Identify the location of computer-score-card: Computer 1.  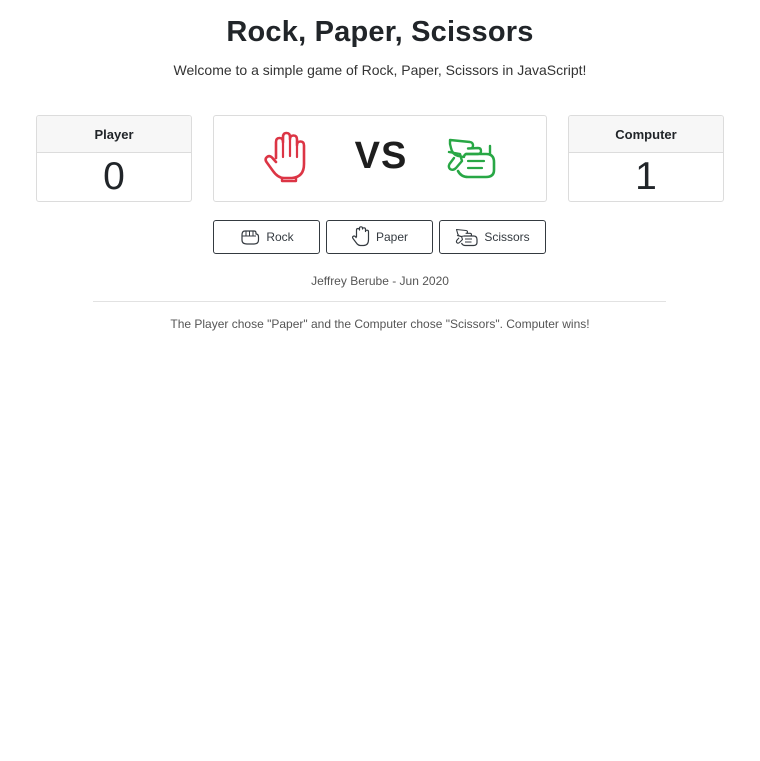
(646, 158).